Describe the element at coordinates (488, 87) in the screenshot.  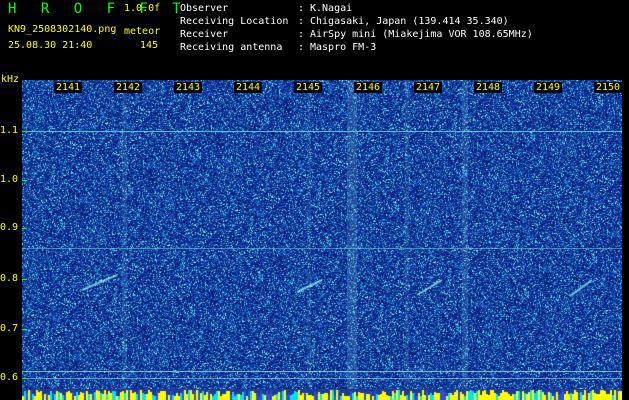
I see `time-label: 2148` at that location.